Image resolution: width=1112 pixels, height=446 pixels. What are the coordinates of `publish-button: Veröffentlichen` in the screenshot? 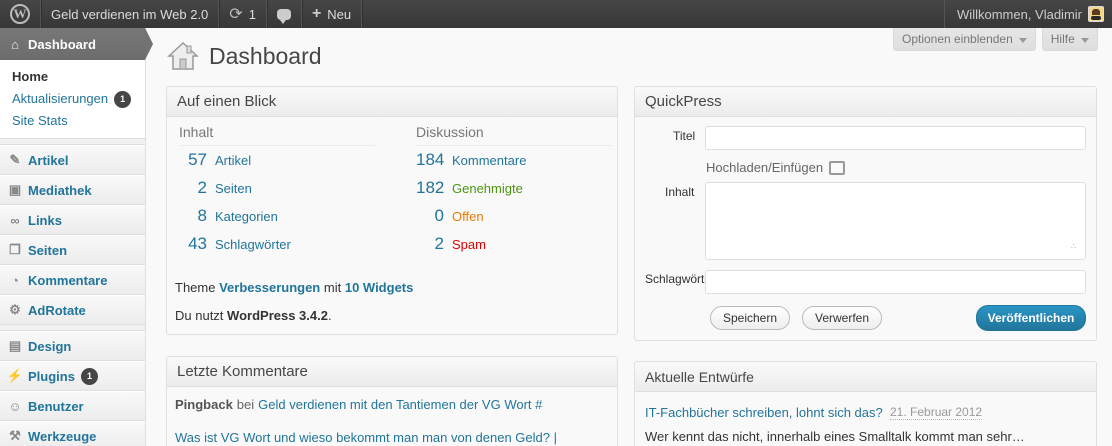 It's located at (1031, 318).